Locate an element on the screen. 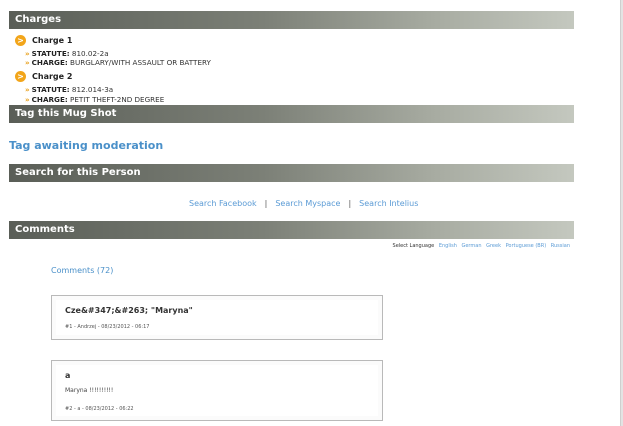  comment-meta: #1 - Andrzej - 08/23/2012 - 06:17 is located at coordinates (107, 327).